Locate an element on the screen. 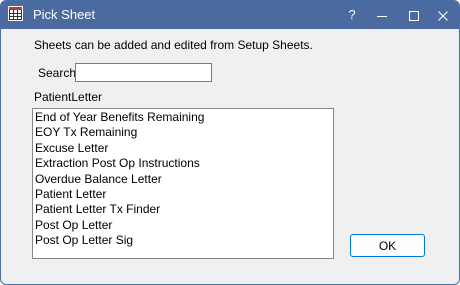 The width and height of the screenshot is (460, 285). minimize-button is located at coordinates (382, 15).